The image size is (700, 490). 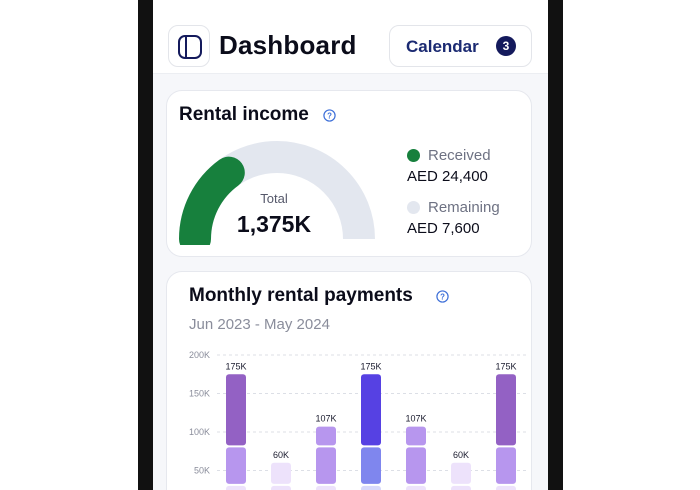 I want to click on remaining-amount: AED 7,600, so click(x=443, y=228).